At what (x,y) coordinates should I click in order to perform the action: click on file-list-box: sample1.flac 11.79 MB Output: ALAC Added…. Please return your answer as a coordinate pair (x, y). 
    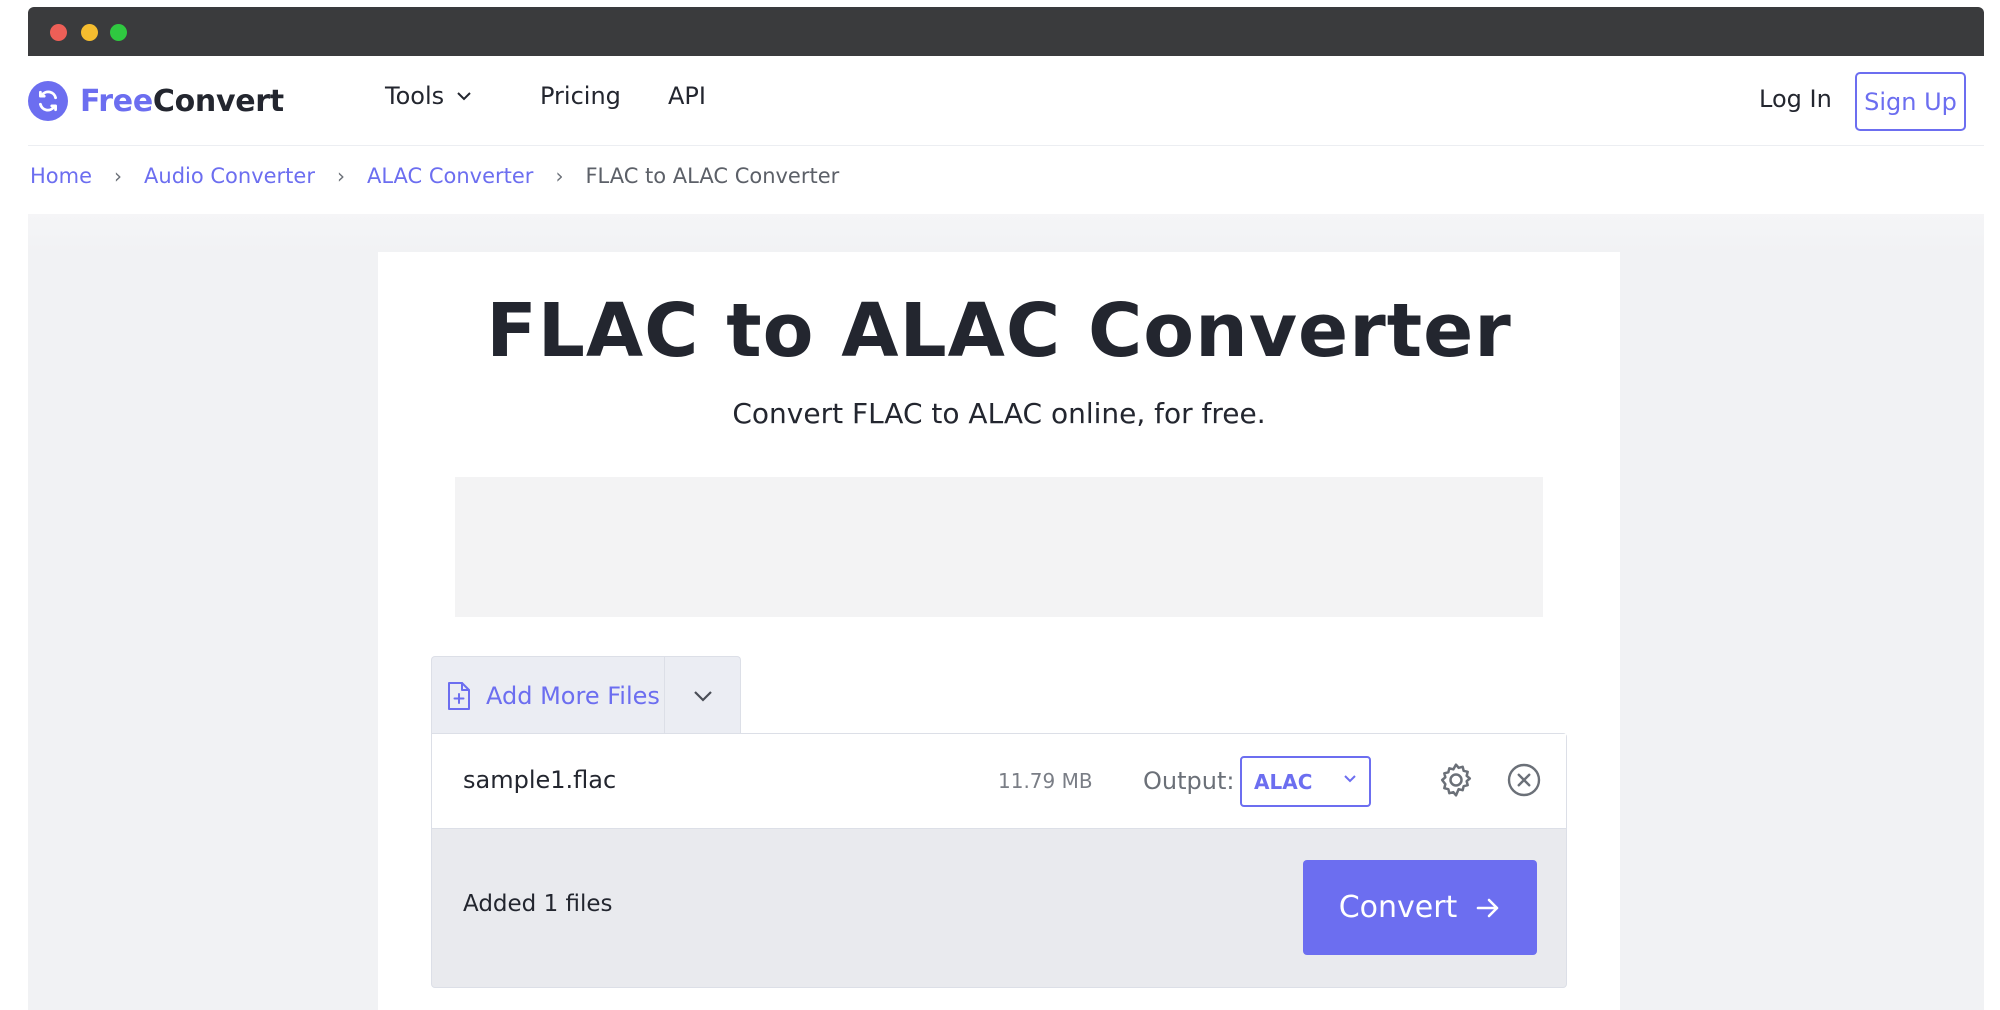
    Looking at the image, I should click on (999, 860).